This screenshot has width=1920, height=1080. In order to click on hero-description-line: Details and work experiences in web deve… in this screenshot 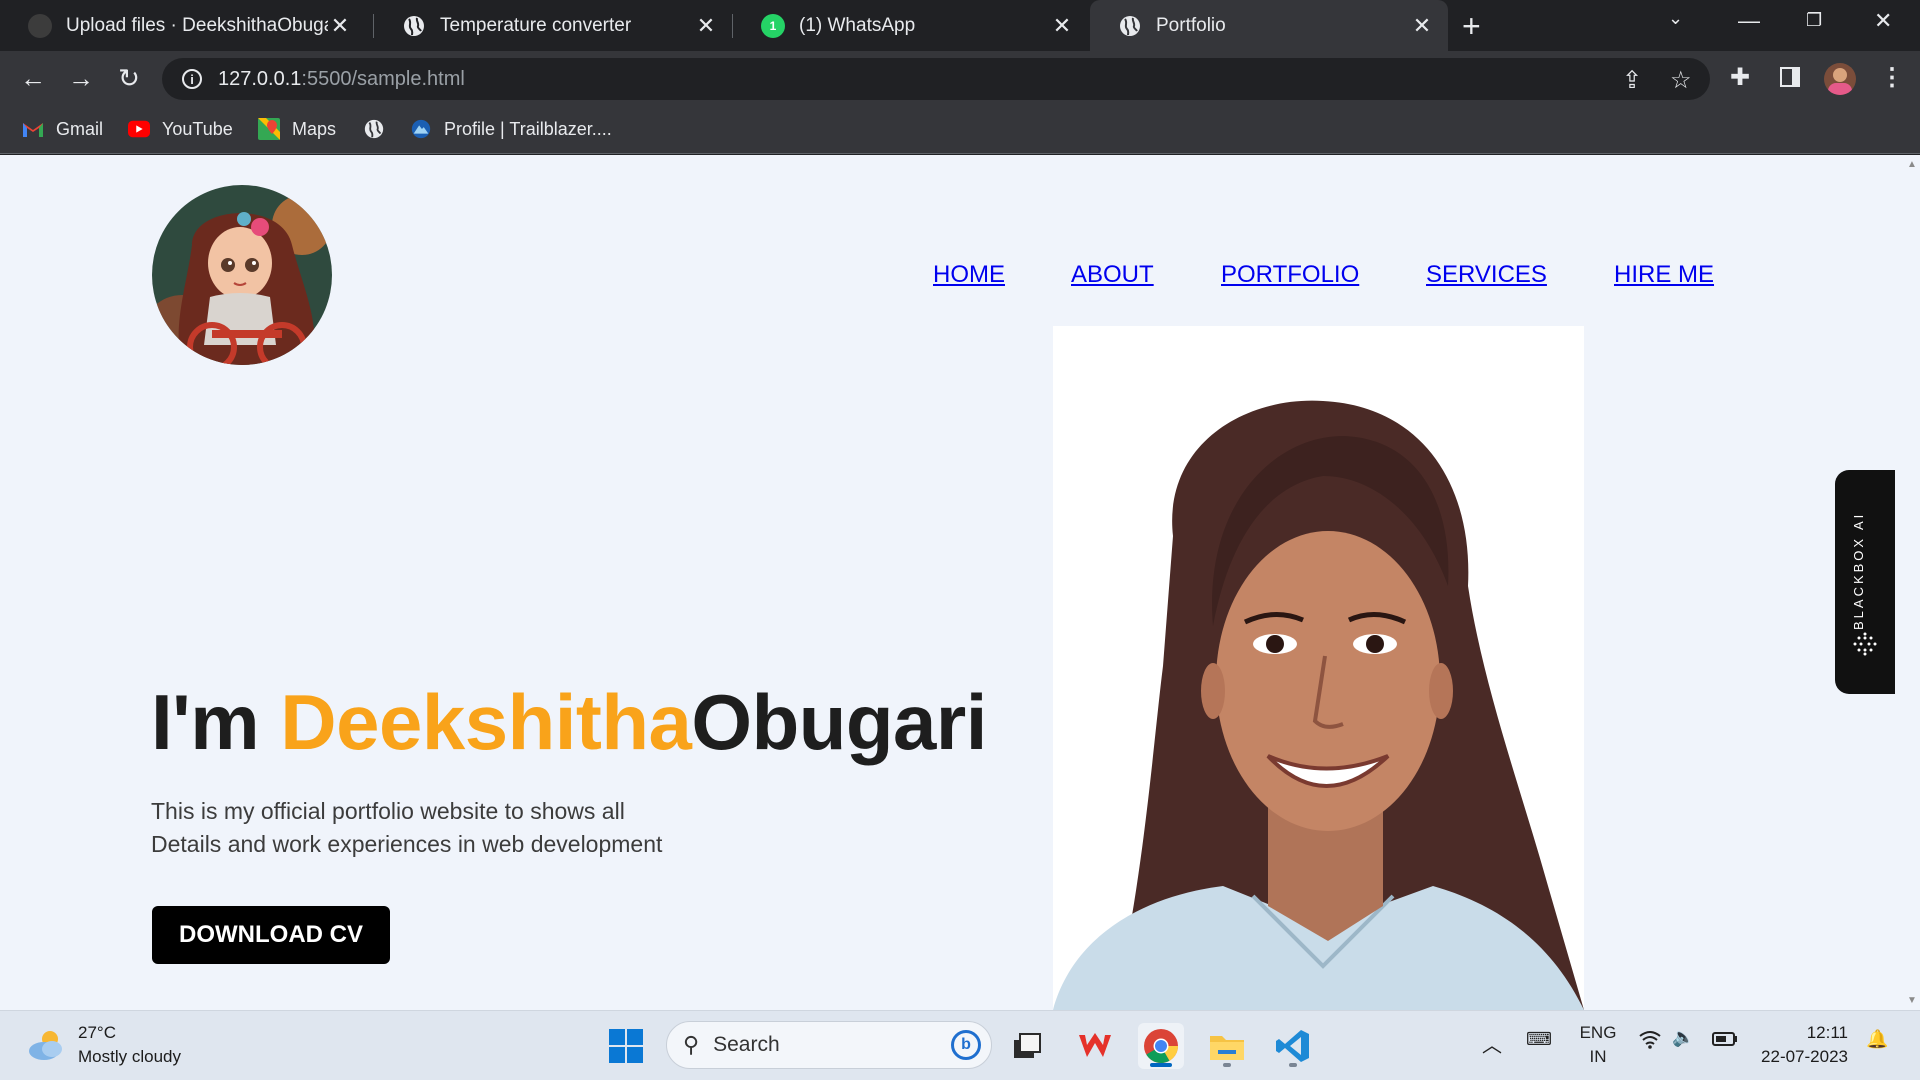, I will do `click(407, 844)`.